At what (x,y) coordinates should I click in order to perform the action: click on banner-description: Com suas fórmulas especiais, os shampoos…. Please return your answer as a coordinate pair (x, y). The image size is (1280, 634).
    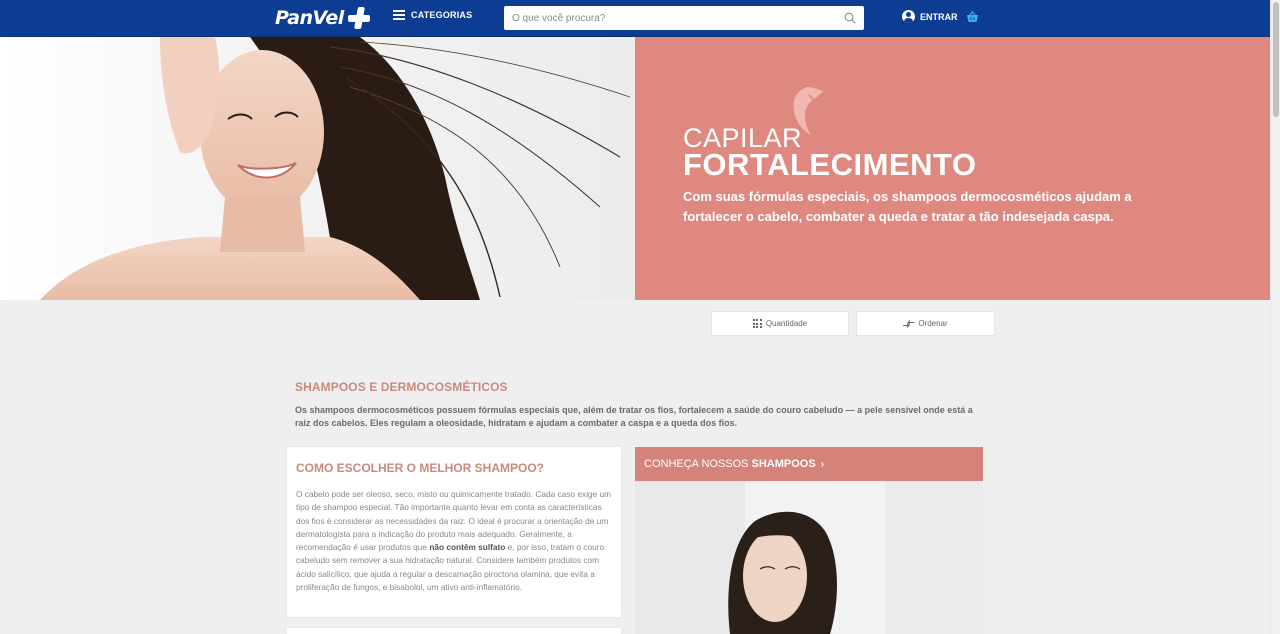
    Looking at the image, I should click on (907, 206).